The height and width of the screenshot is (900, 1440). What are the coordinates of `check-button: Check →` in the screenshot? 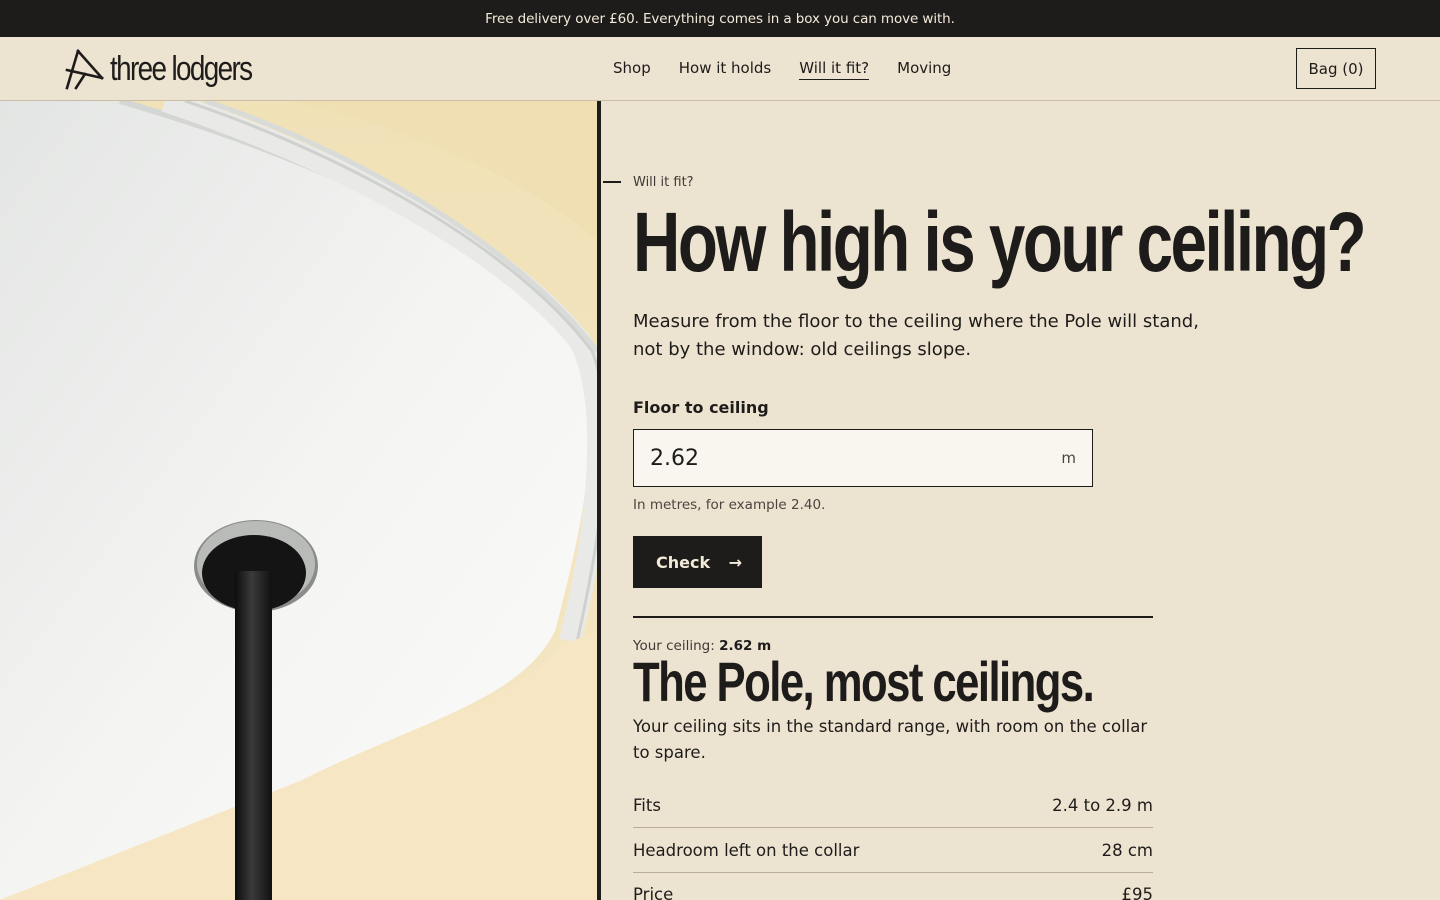 It's located at (697, 562).